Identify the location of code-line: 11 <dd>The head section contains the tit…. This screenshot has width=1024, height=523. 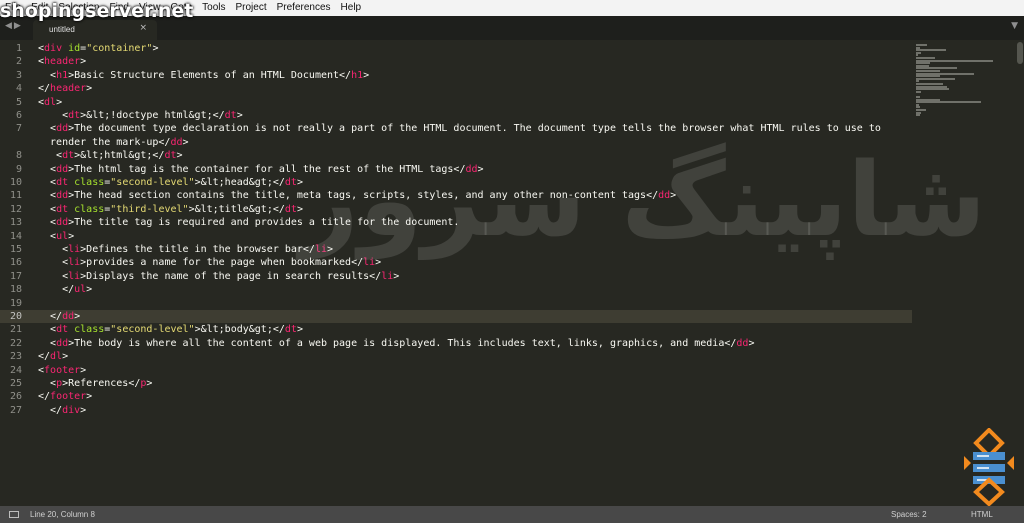
(456, 195).